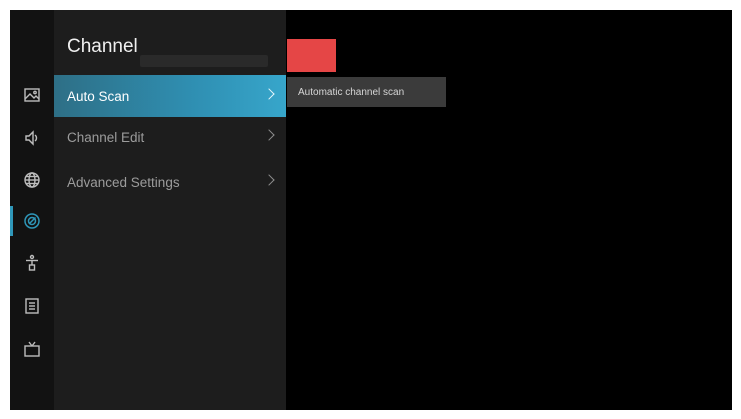 Image resolution: width=741 pixels, height=419 pixels. I want to click on active-category-indicator, so click(11, 221).